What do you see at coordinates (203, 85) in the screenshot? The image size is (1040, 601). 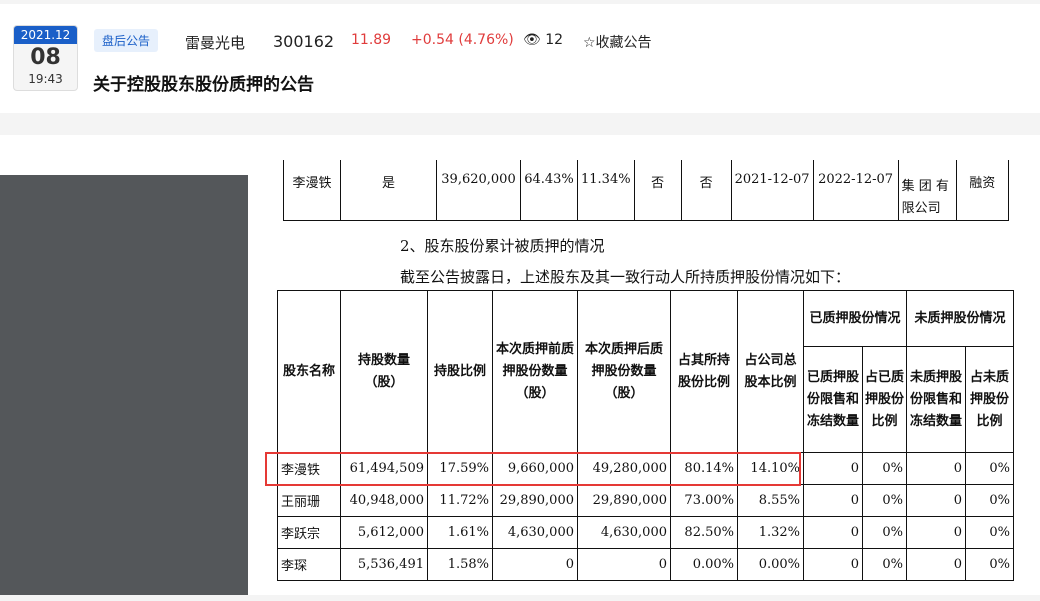 I see `page-title: 关于控股股东股份质押的公告` at bounding box center [203, 85].